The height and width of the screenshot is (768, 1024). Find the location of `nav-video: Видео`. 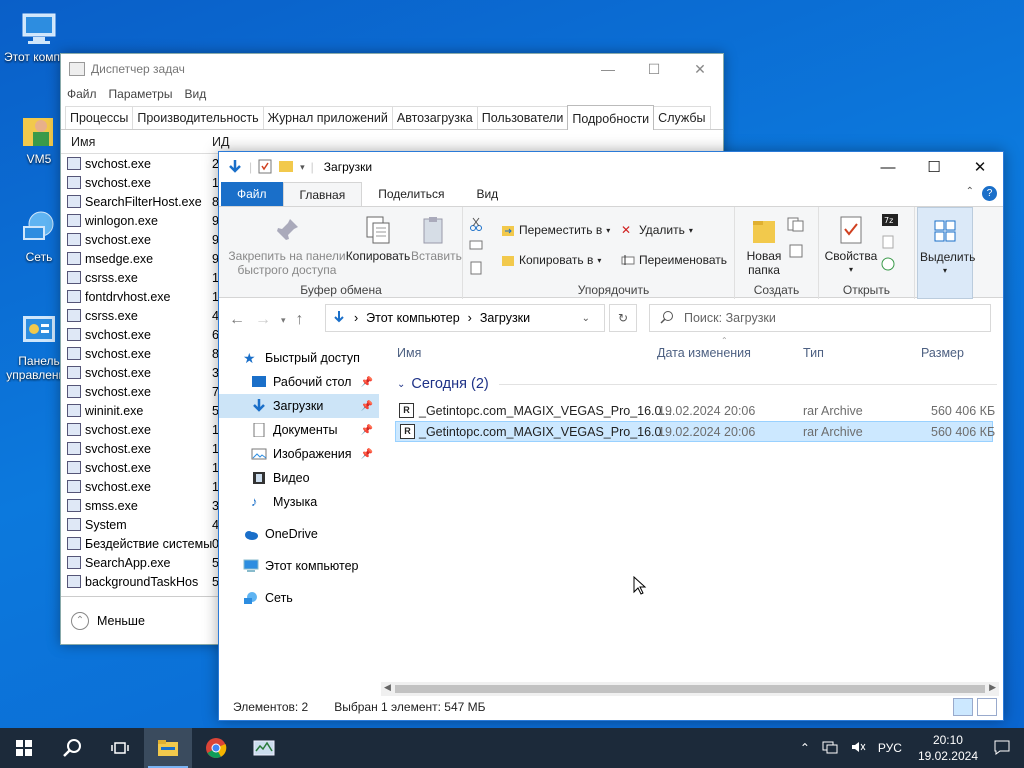

nav-video: Видео is located at coordinates (299, 478).